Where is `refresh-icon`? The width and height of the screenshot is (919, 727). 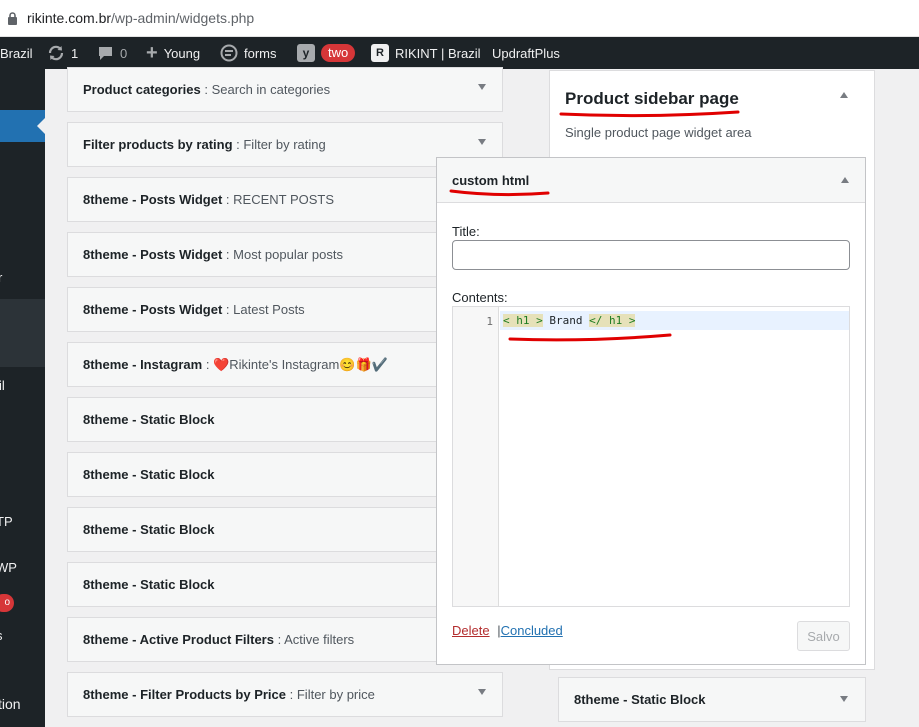 refresh-icon is located at coordinates (56, 53).